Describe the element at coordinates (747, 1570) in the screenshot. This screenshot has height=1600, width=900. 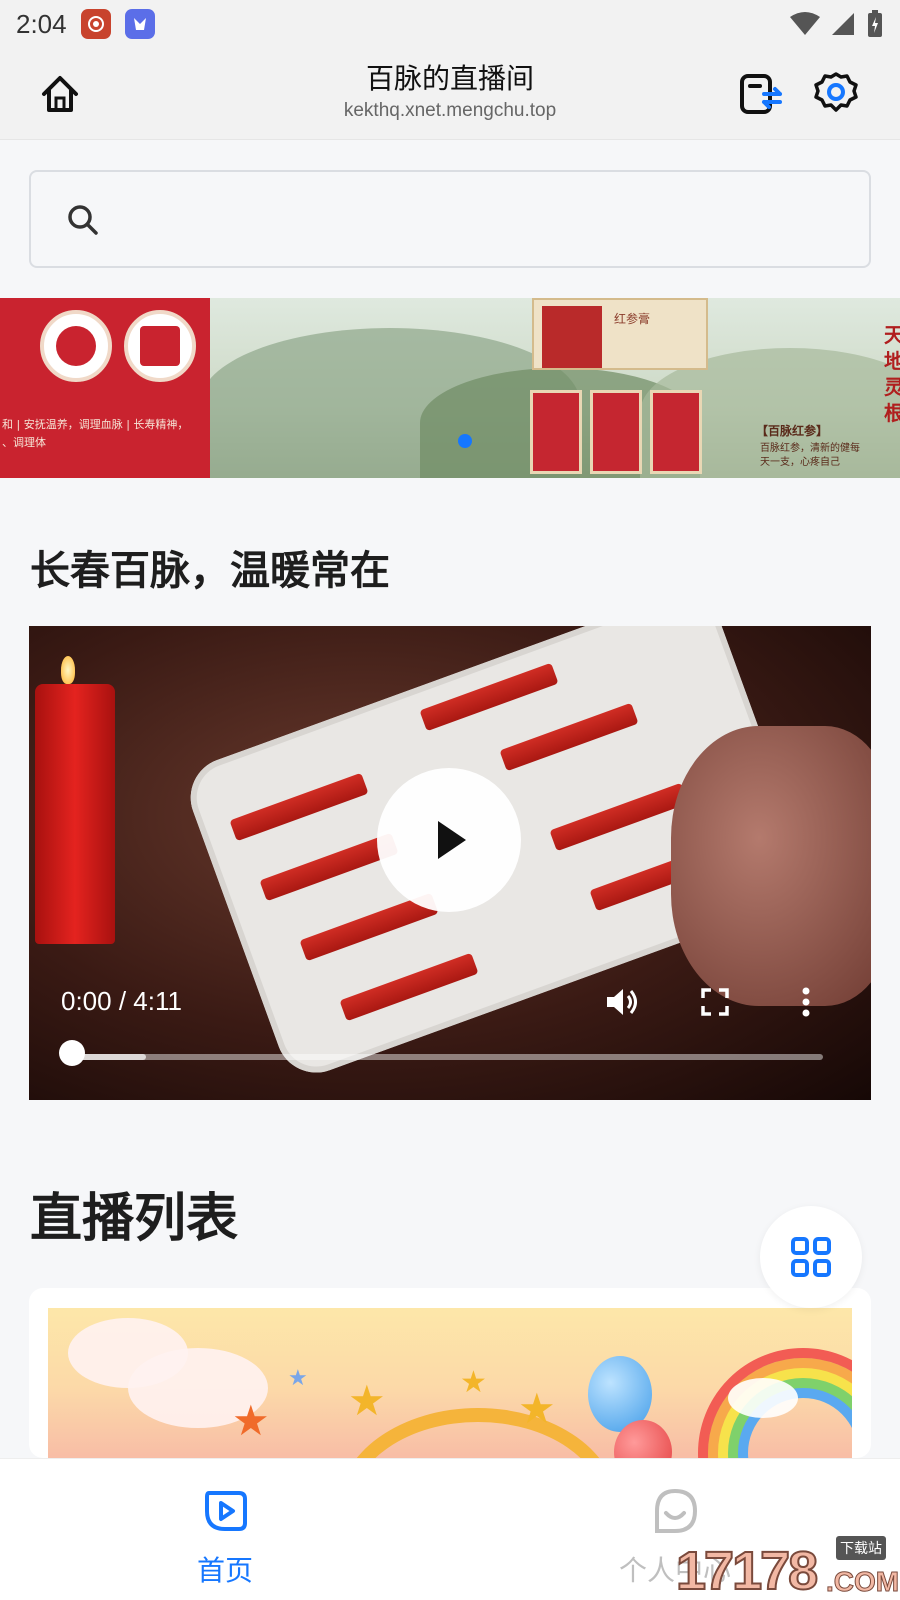
I see `watermark-text: 17178` at that location.